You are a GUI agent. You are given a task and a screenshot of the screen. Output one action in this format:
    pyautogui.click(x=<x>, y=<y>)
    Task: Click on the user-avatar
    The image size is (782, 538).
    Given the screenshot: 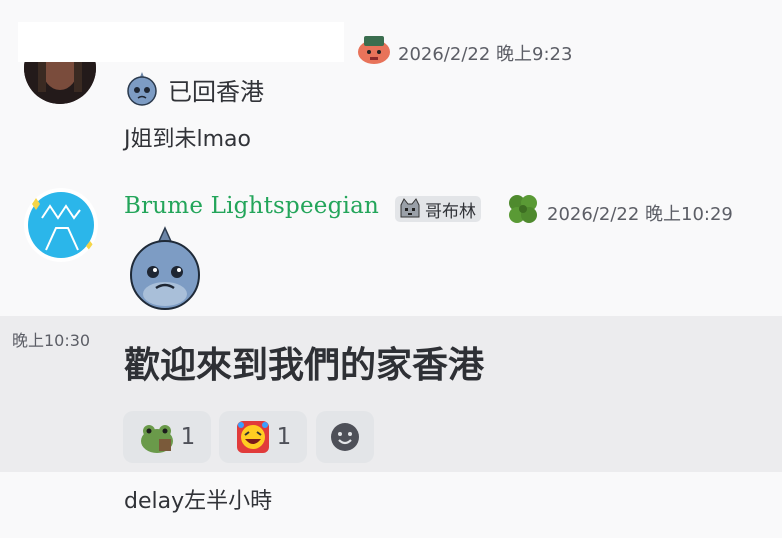 What is the action you would take?
    pyautogui.click(x=61, y=225)
    